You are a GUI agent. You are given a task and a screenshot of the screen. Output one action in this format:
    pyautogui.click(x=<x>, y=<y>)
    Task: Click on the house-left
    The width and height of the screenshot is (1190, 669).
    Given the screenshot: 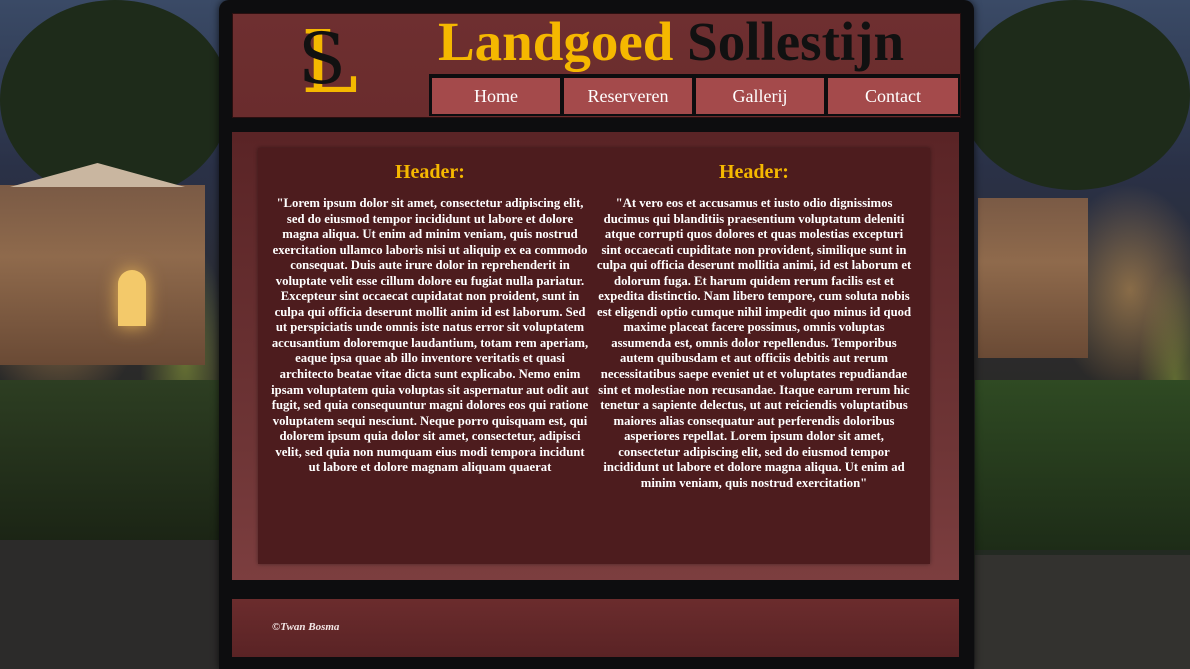 What is the action you would take?
    pyautogui.click(x=102, y=275)
    